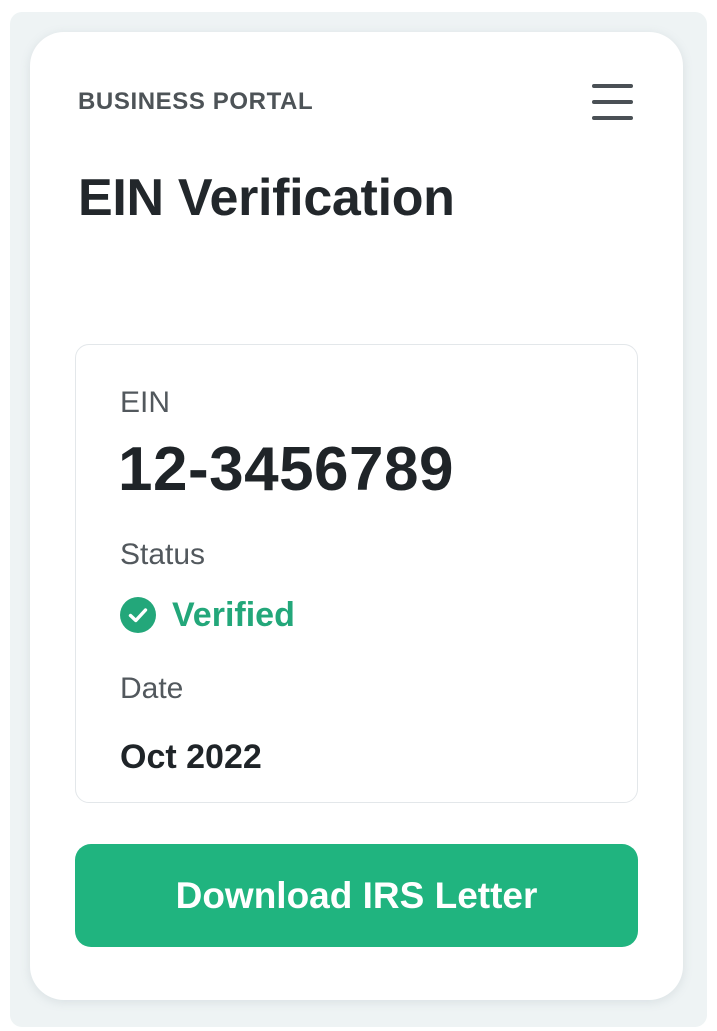  I want to click on page-title: EIN Verification, so click(266, 198).